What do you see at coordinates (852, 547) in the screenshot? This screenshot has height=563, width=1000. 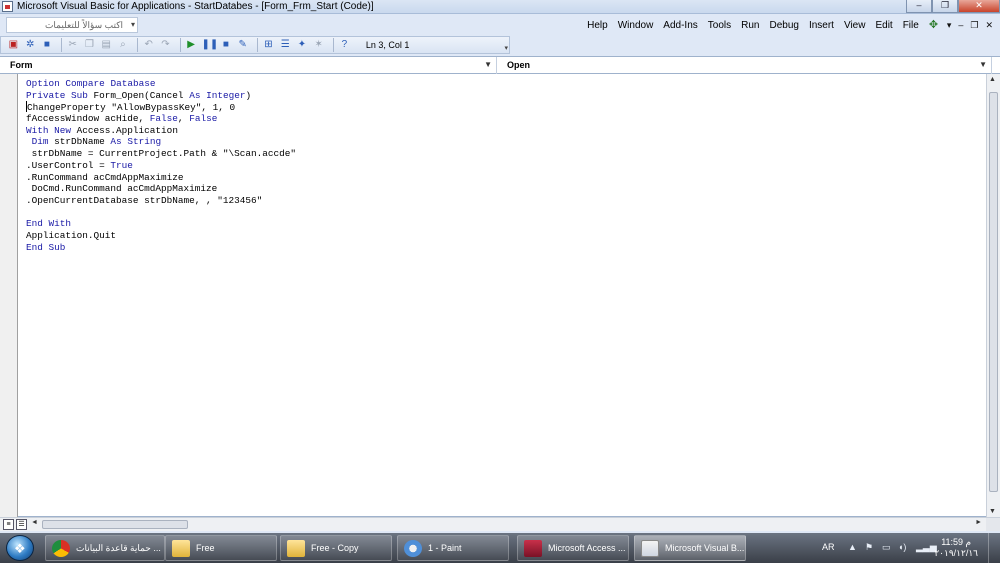 I see `show-hidden-icons-icon: ▲` at bounding box center [852, 547].